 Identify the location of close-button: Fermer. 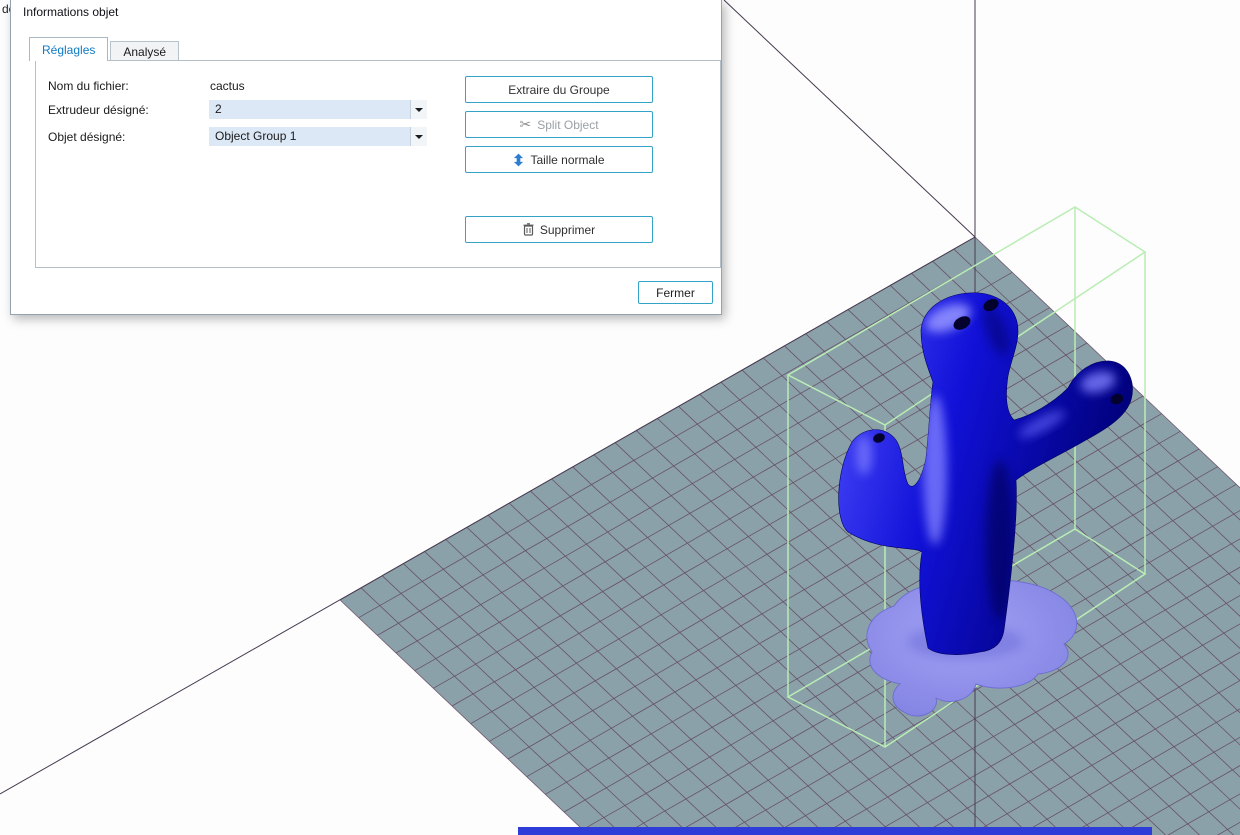
(675, 292).